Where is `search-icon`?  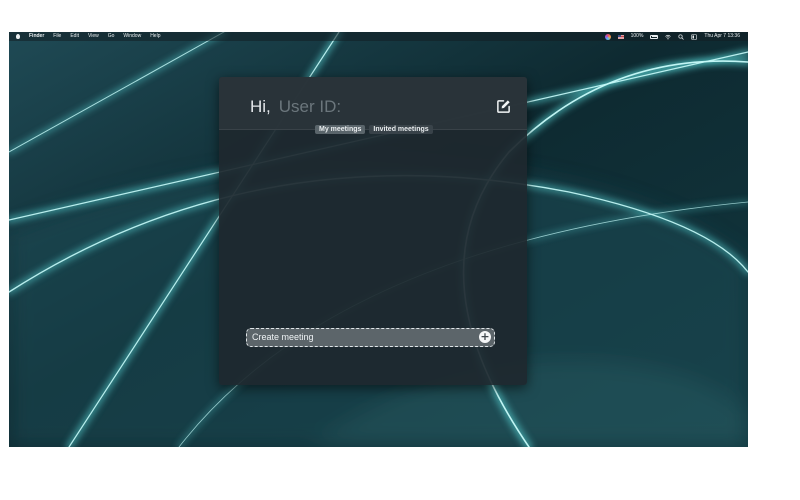
search-icon is located at coordinates (681, 36).